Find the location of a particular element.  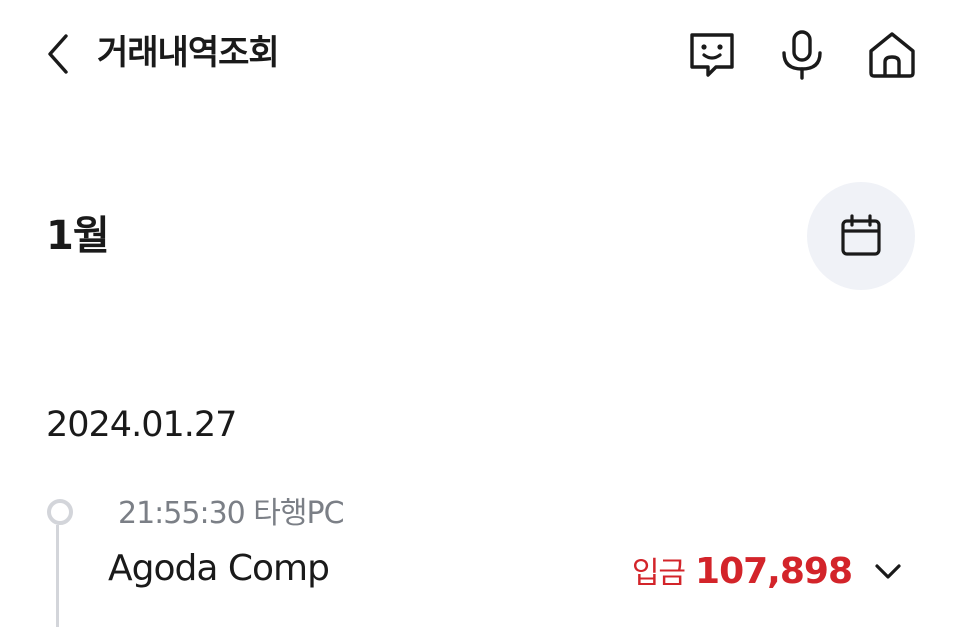

transaction-amount-group: 입금 107,898 is located at coordinates (742, 570).